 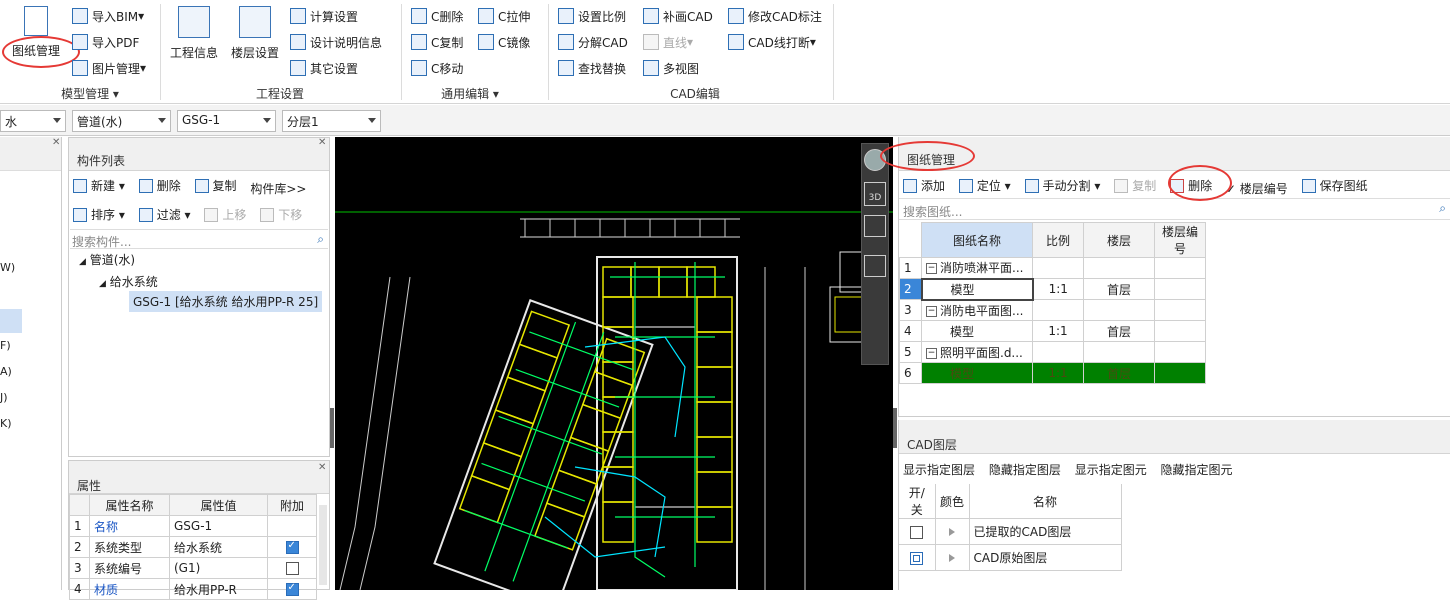 What do you see at coordinates (199, 239) in the screenshot?
I see `component-search-input: 搜索构件... ⌕` at bounding box center [199, 239].